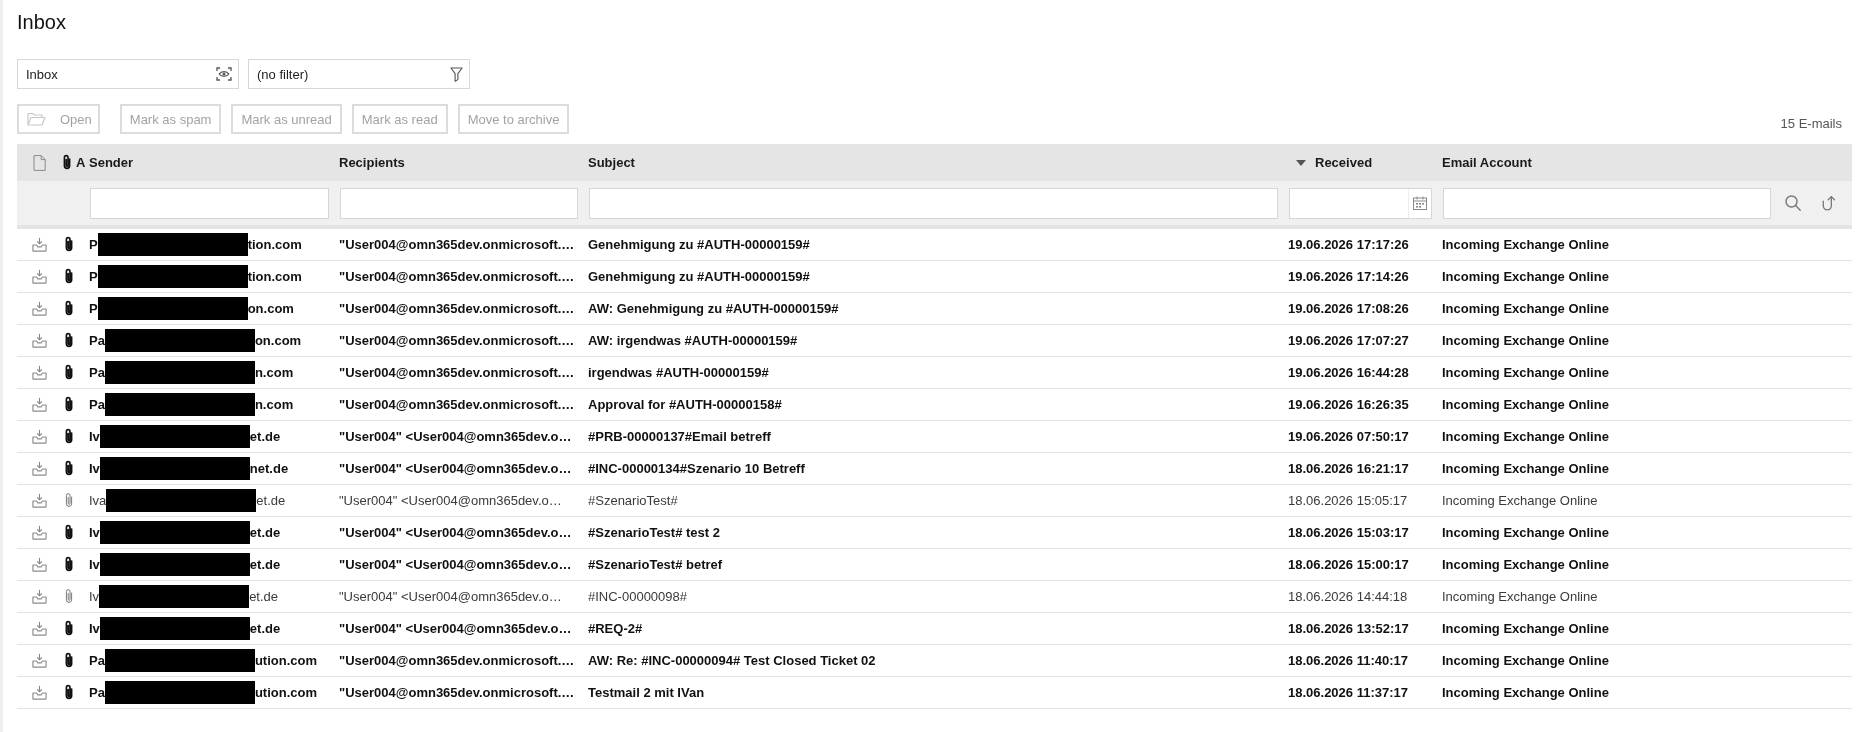  What do you see at coordinates (699, 244) in the screenshot?
I see `subject-text: Genehmigung zu #AUTH-00000159#` at bounding box center [699, 244].